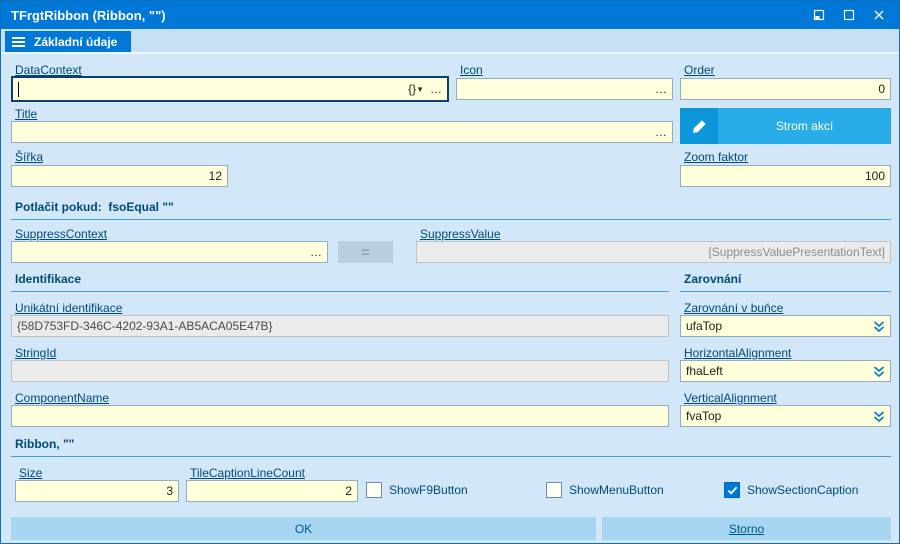 Image resolution: width=900 pixels, height=544 pixels. What do you see at coordinates (36, 353) in the screenshot?
I see `stringid-label: StringId` at bounding box center [36, 353].